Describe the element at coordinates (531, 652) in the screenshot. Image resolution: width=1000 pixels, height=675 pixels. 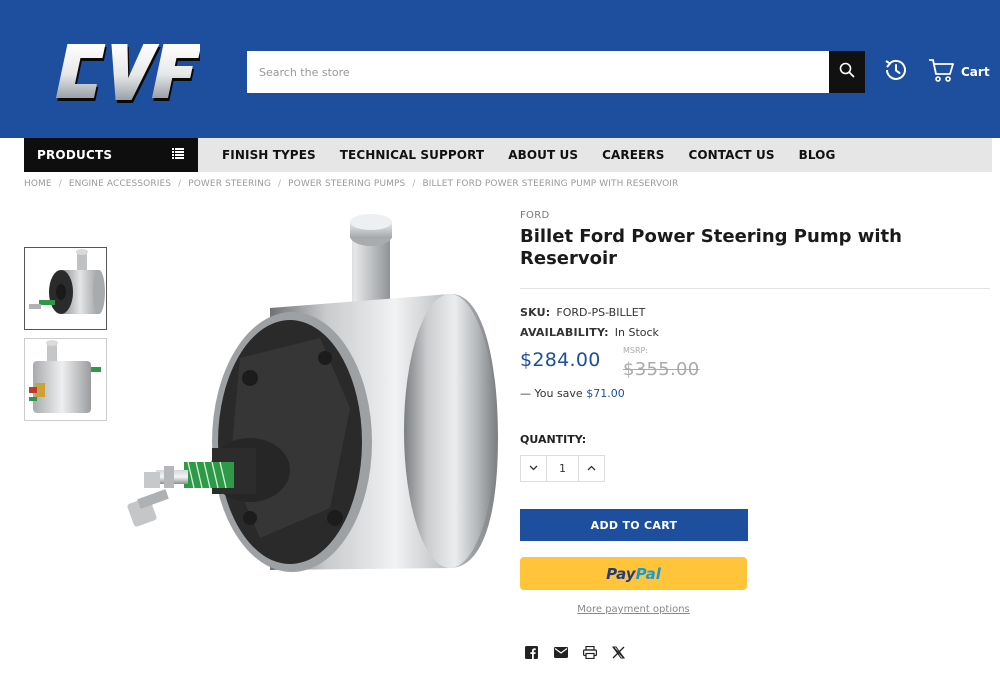
I see `facebook-icon` at that location.